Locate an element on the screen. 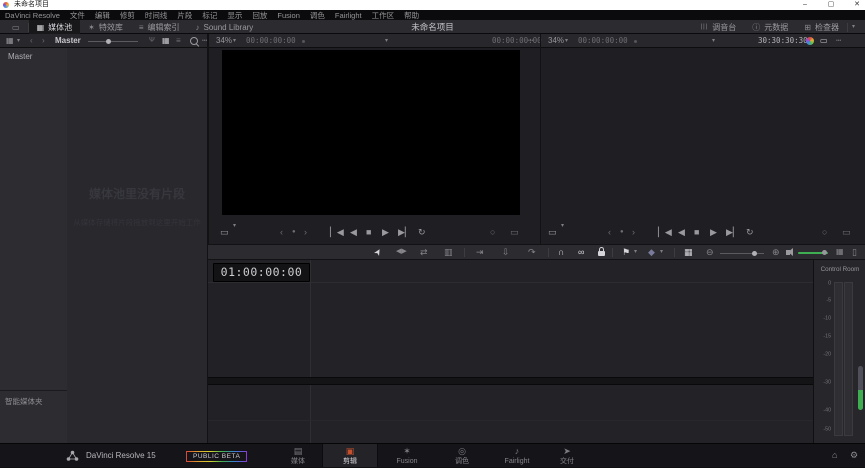 The width and height of the screenshot is (865, 468). search-icon is located at coordinates (194, 41).